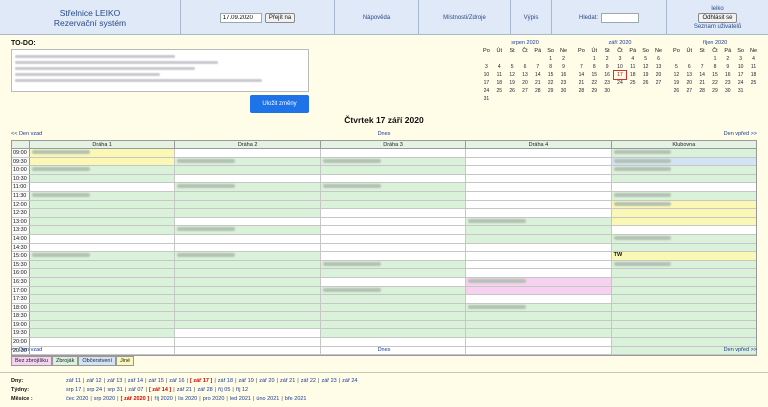  Describe the element at coordinates (465, 17) in the screenshot. I see `rooms-link: Místnosti/Zdroje` at that location.